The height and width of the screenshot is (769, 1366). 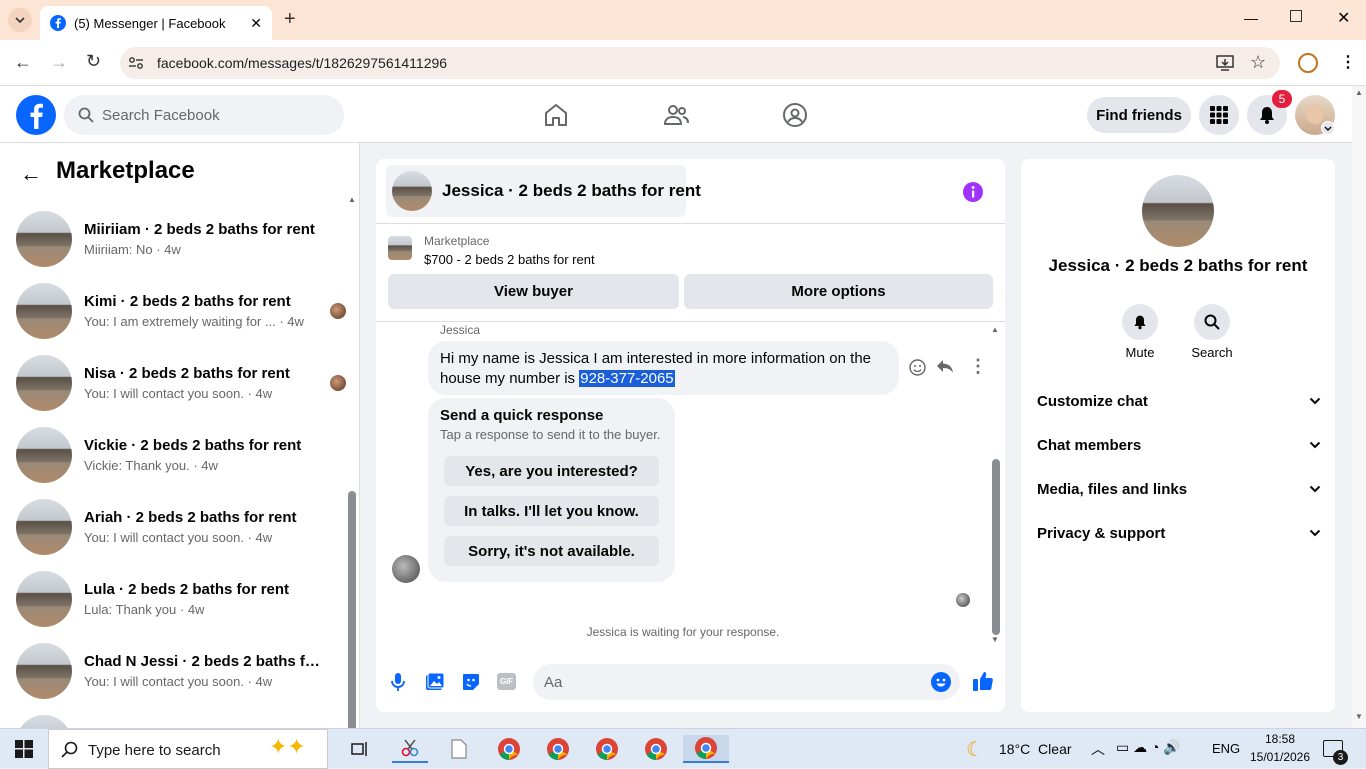 What do you see at coordinates (471, 682) in the screenshot?
I see `sticker-icon` at bounding box center [471, 682].